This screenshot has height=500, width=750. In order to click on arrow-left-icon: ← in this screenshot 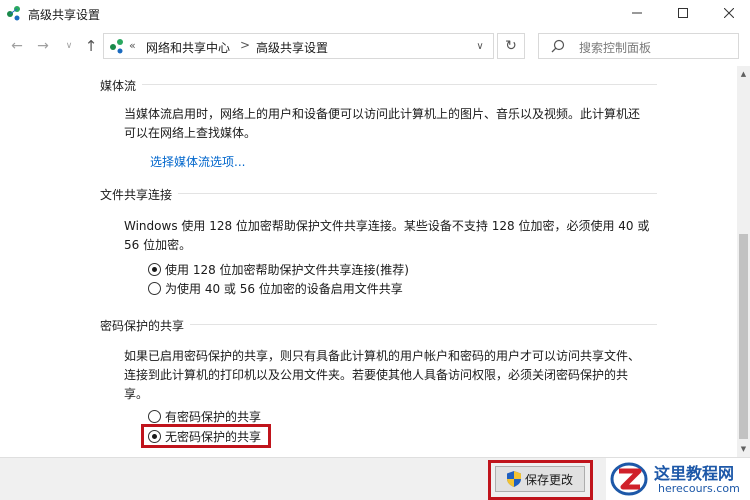, I will do `click(17, 46)`.